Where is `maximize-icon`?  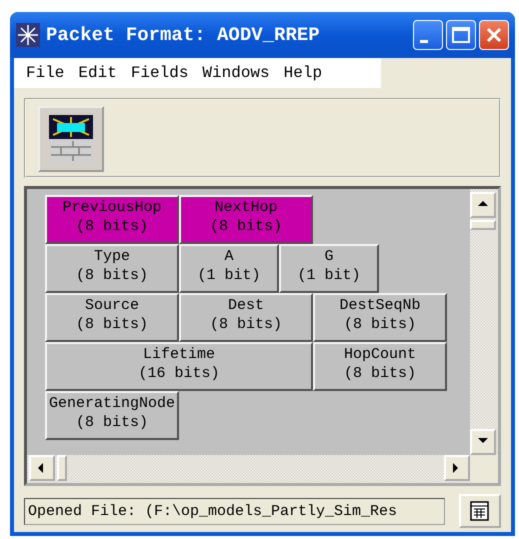
maximize-icon is located at coordinates (461, 35).